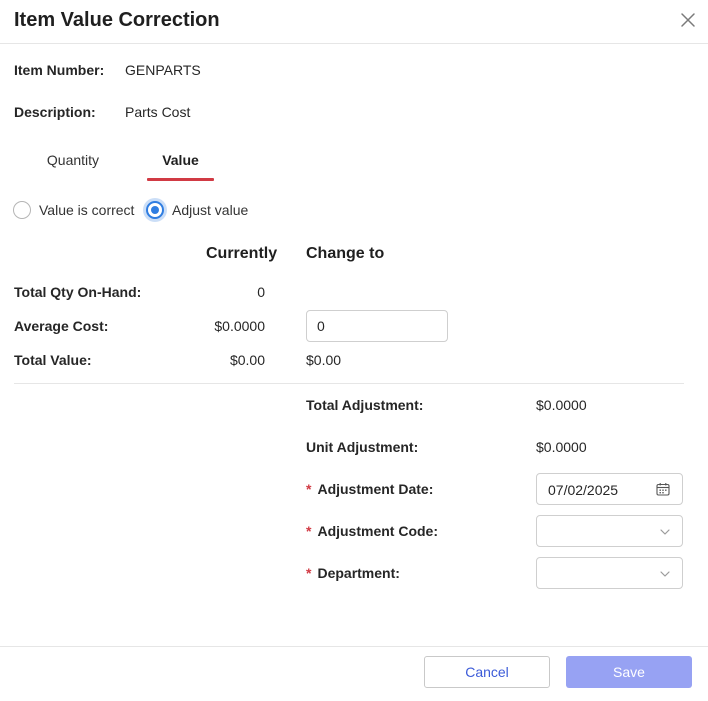 This screenshot has height=701, width=708. What do you see at coordinates (163, 70) in the screenshot?
I see `item-number-value: GENPARTS` at bounding box center [163, 70].